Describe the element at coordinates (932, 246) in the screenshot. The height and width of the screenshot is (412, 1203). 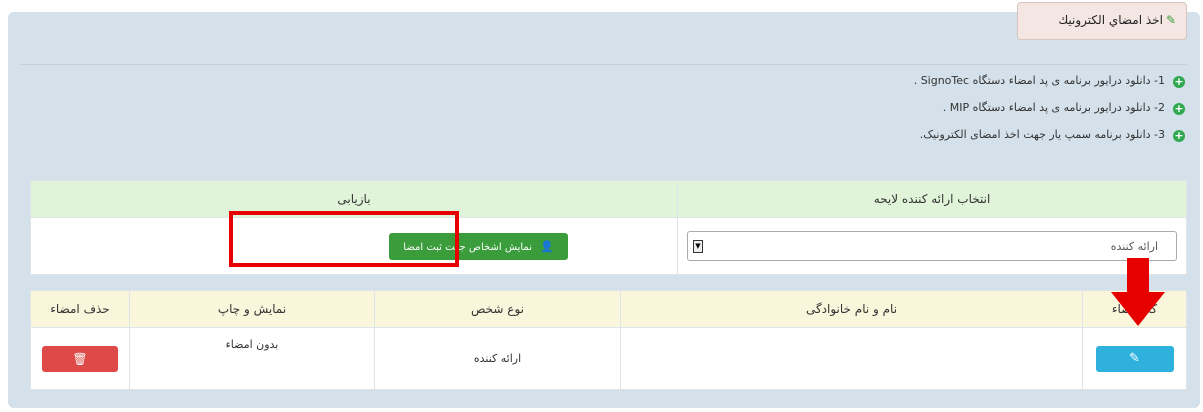
I see `provider-select: ارائه کننده ▼` at that location.